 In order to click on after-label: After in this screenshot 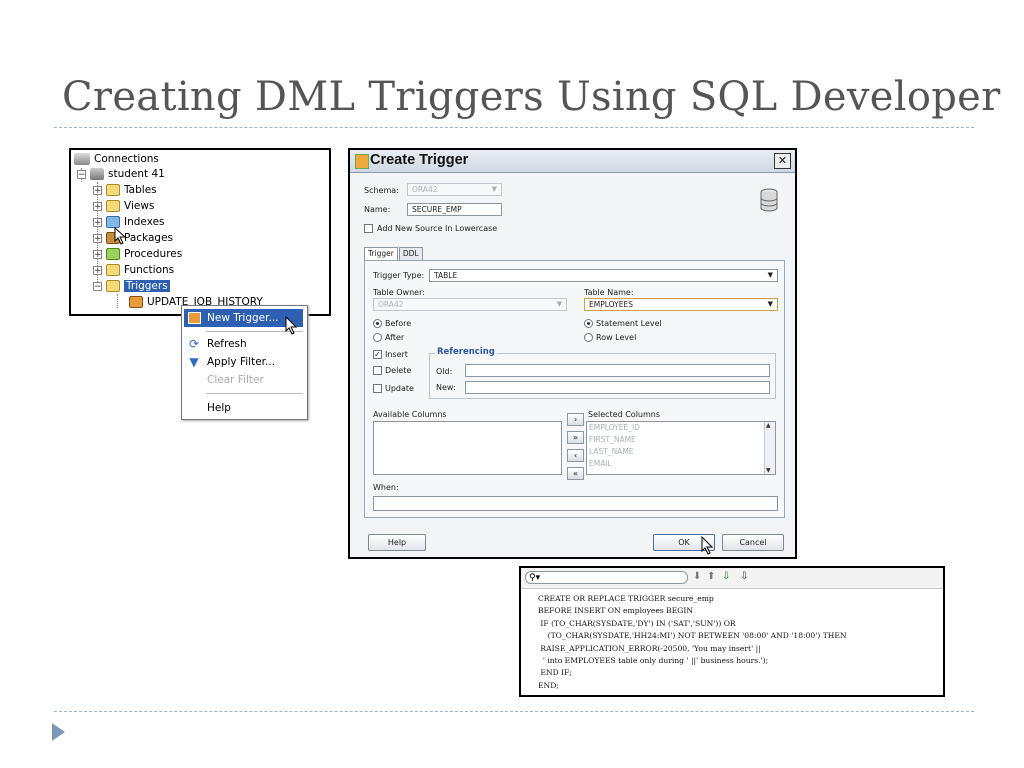, I will do `click(395, 337)`.